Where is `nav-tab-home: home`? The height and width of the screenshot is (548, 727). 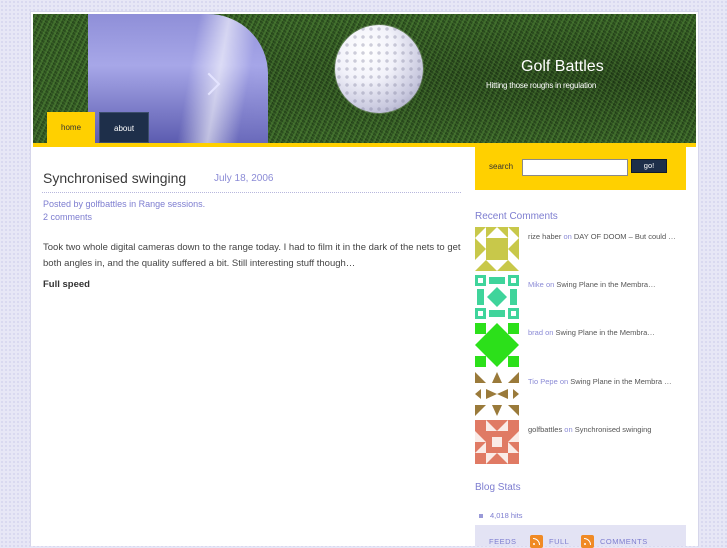
nav-tab-home: home is located at coordinates (71, 127).